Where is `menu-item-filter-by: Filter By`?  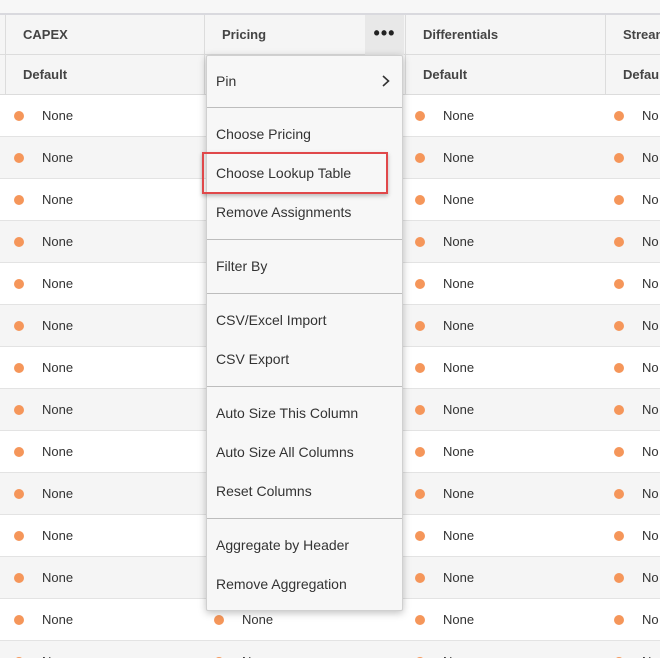
menu-item-filter-by: Filter By is located at coordinates (304, 266).